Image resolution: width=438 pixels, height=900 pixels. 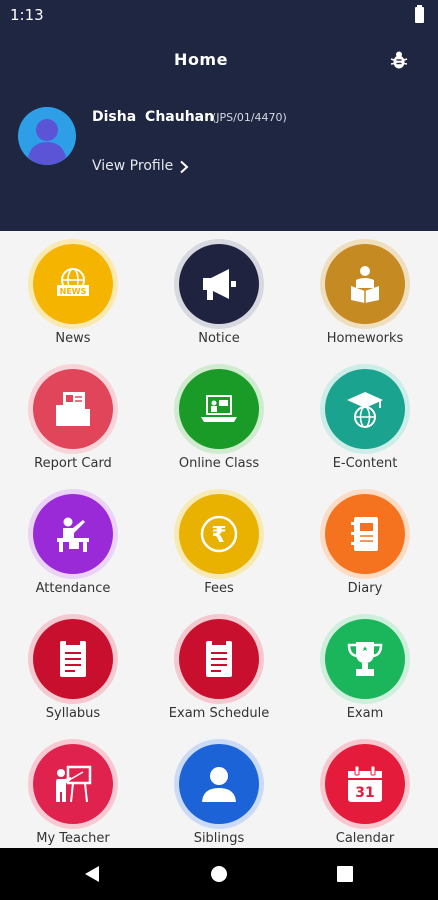 I want to click on tile-siblings: Siblings, so click(x=219, y=789).